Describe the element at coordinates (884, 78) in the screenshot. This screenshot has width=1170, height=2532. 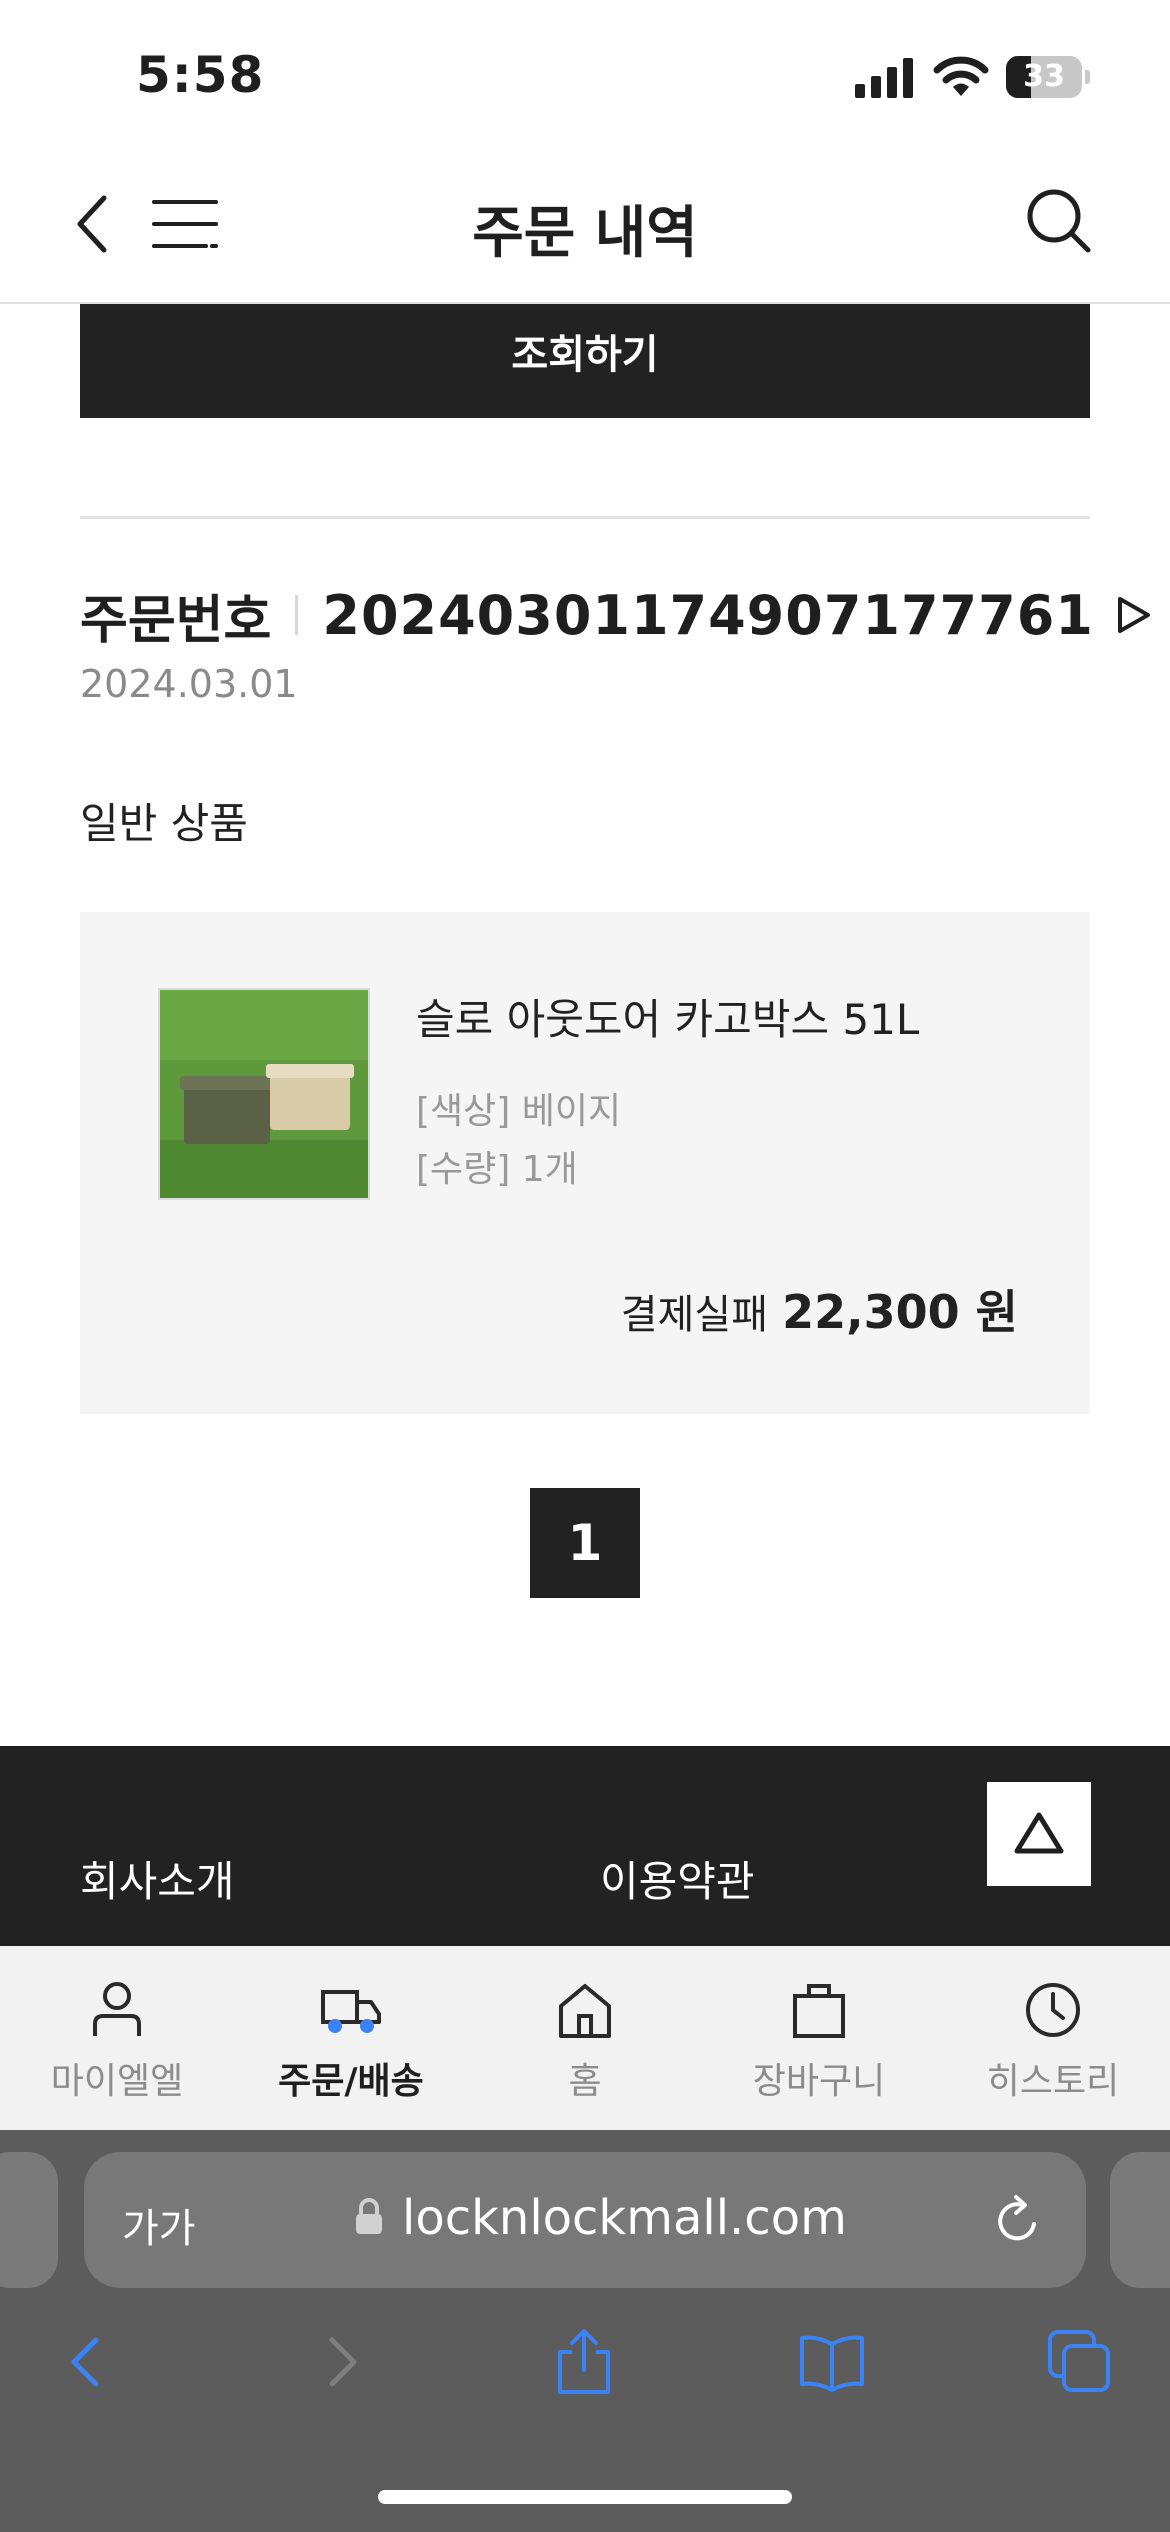
I see `cellular-signal-icon` at that location.